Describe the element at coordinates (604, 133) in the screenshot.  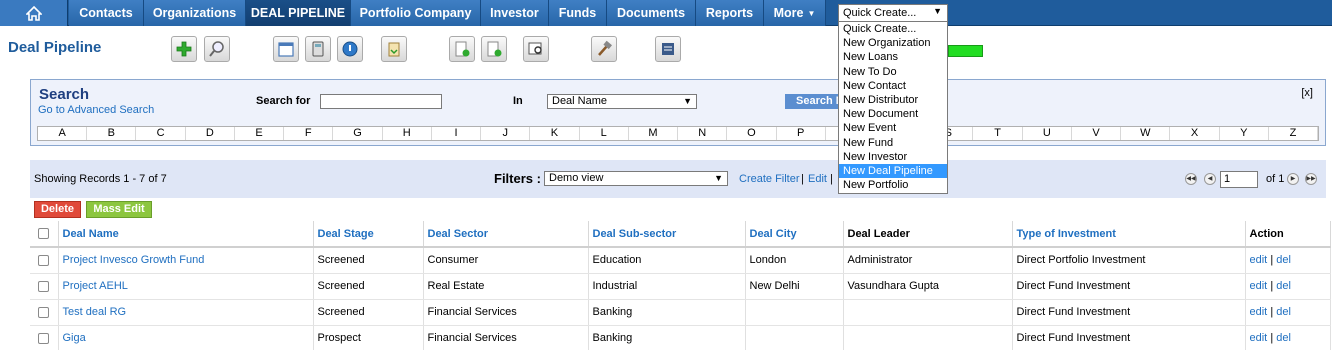
I see `alpha-letter: L` at that location.